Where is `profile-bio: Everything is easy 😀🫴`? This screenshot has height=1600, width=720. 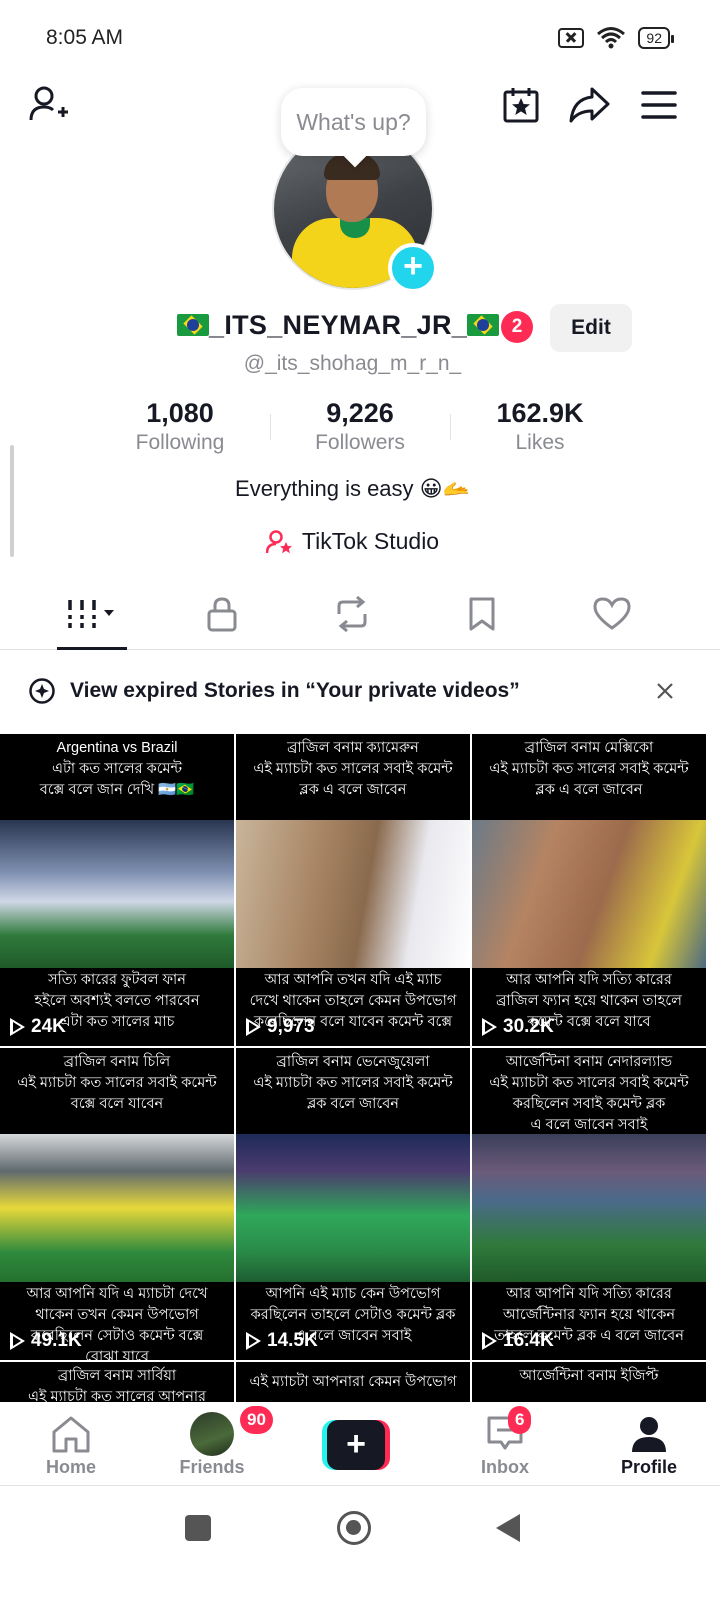 profile-bio: Everything is easy 😀🫴 is located at coordinates (352, 489).